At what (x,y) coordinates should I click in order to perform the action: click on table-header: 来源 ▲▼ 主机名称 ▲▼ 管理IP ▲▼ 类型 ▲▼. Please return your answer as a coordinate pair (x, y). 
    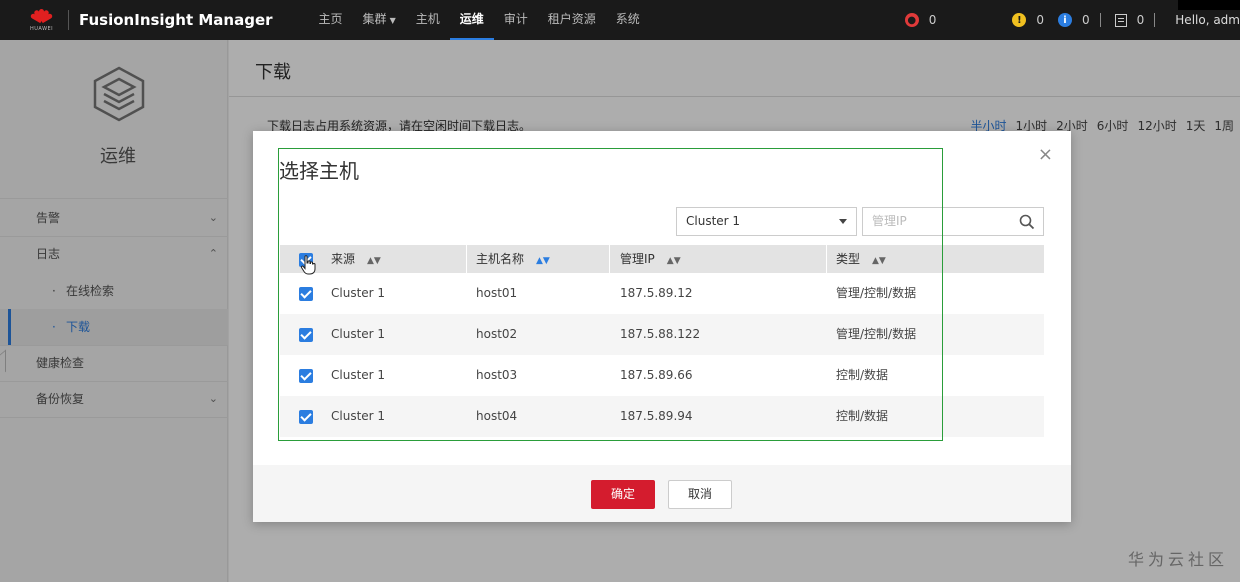
    Looking at the image, I should click on (662, 260).